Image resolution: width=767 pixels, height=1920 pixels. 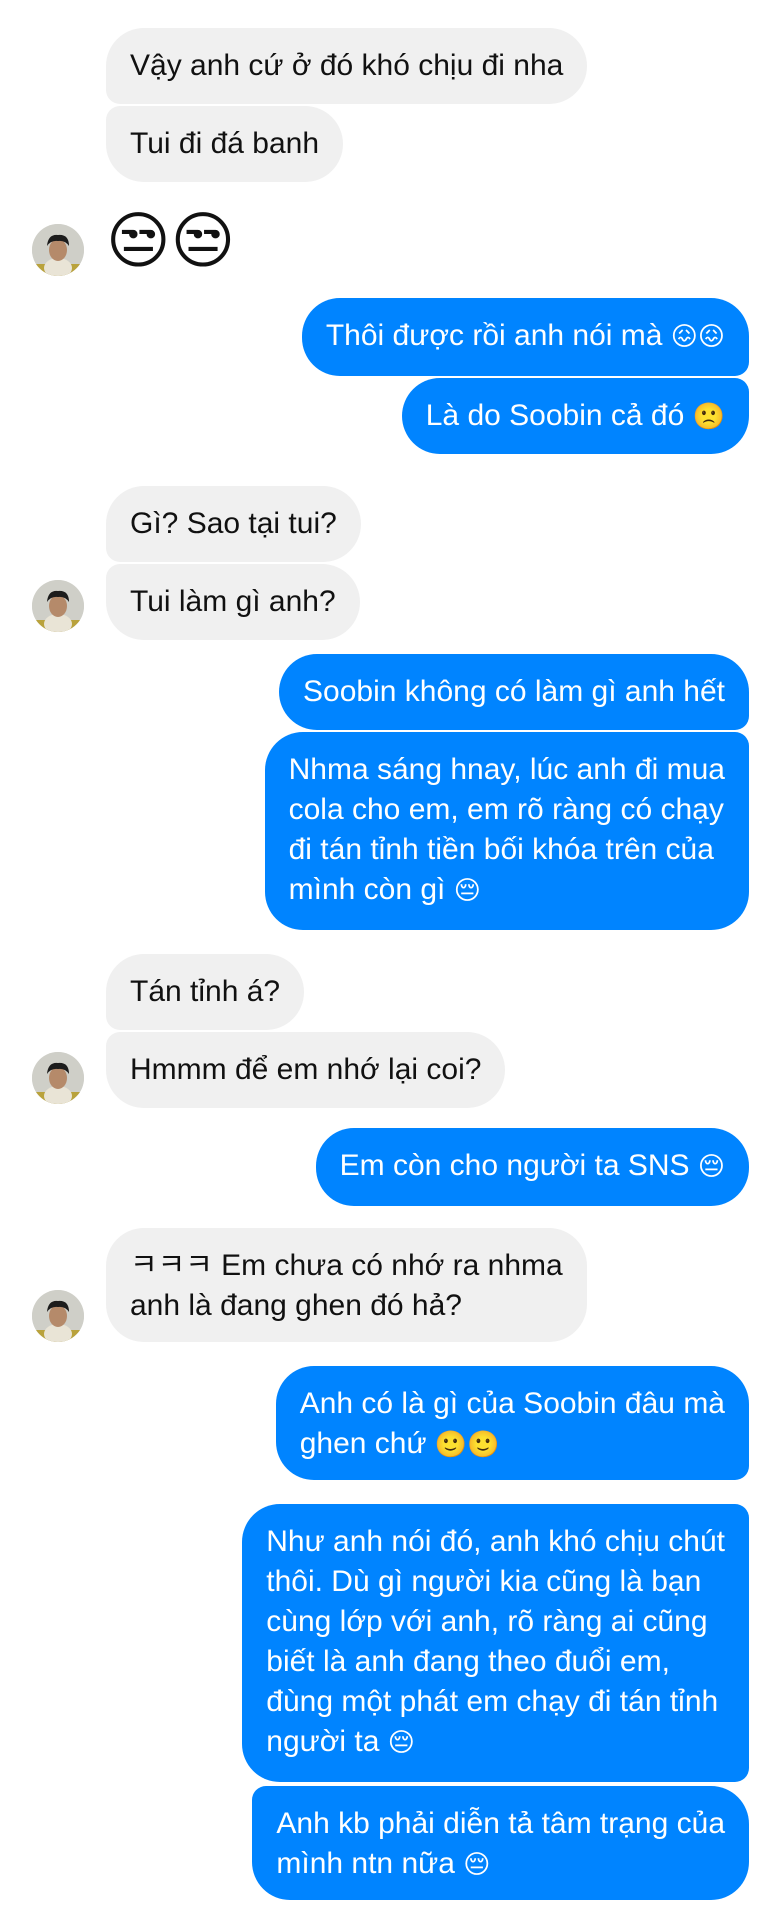 I want to click on message-text-line: mình ntn nữa 😔, so click(x=383, y=1863).